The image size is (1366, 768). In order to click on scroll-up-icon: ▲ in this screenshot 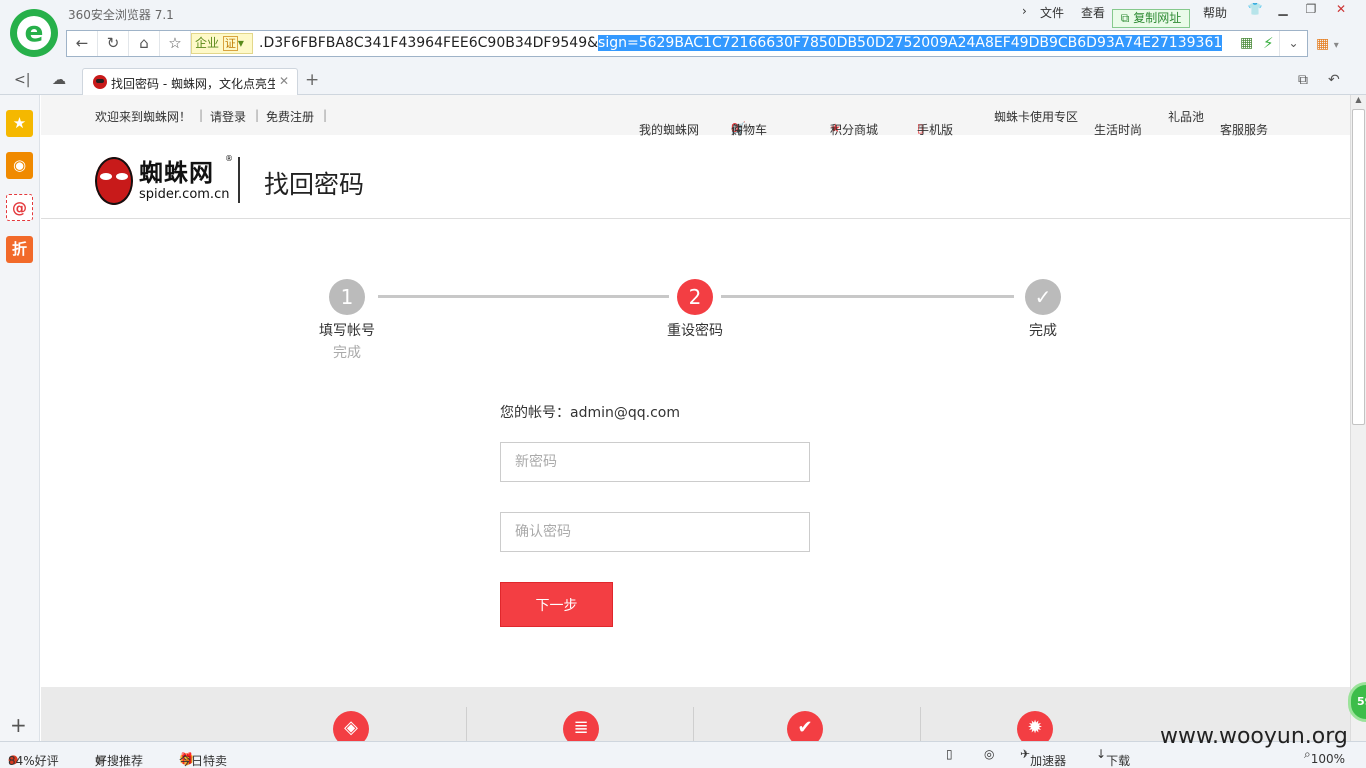, I will do `click(1358, 101)`.